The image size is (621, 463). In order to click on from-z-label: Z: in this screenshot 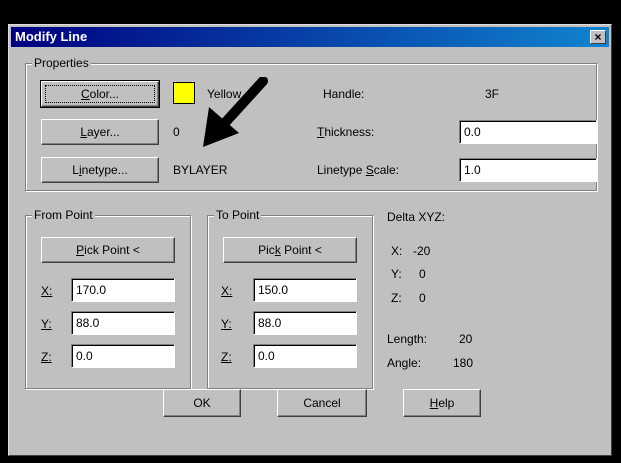, I will do `click(46, 357)`.